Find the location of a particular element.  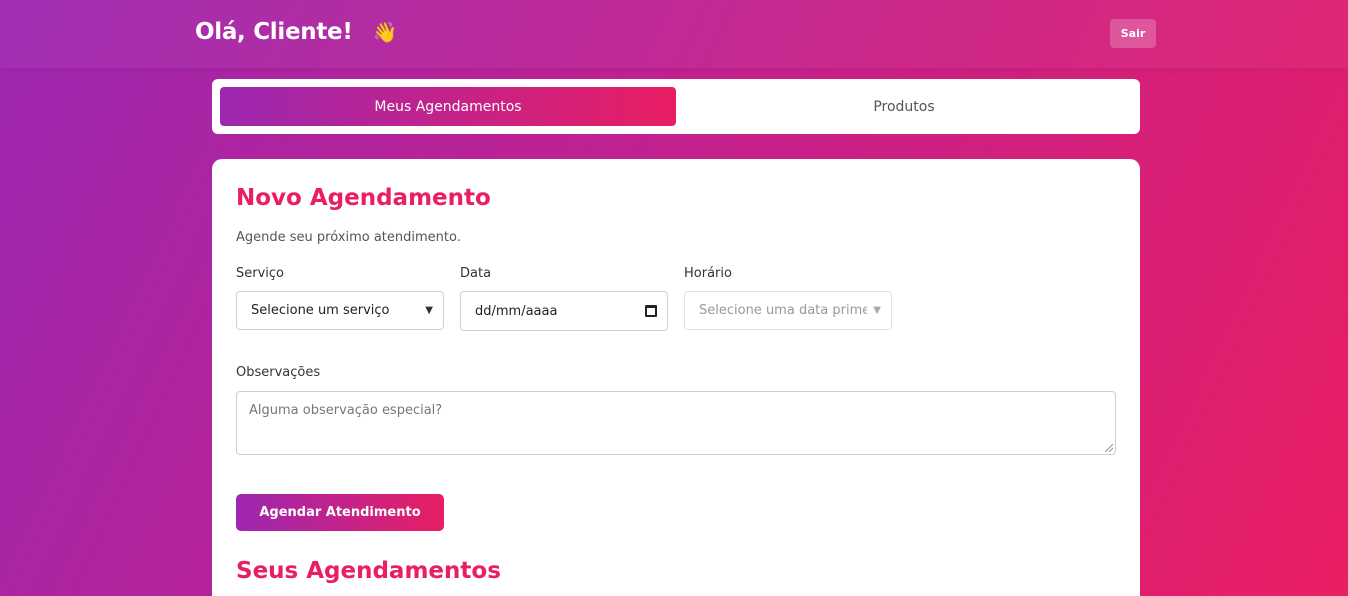

appointments-title: Seus Agendamentos is located at coordinates (368, 571).